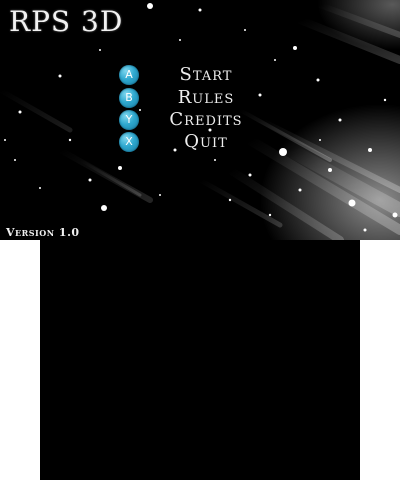 This screenshot has width=400, height=480. I want to click on menu-label-rules: Rules, so click(206, 97).